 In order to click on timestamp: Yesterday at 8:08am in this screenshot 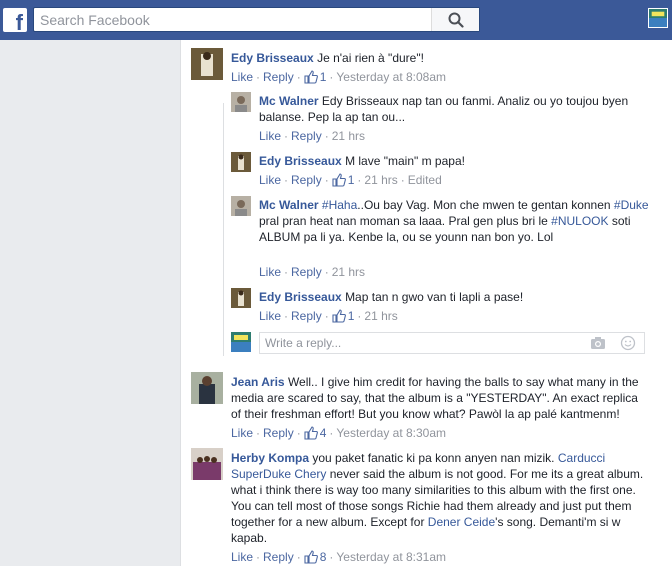, I will do `click(391, 77)`.